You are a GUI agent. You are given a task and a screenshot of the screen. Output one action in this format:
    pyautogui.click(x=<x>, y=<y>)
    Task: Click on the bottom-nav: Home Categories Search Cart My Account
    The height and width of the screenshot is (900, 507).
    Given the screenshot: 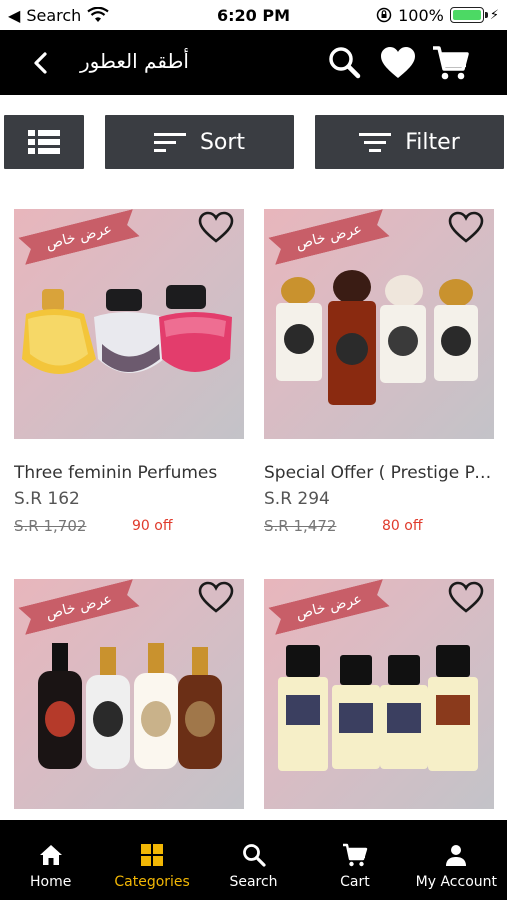 What is the action you would take?
    pyautogui.click(x=253, y=860)
    